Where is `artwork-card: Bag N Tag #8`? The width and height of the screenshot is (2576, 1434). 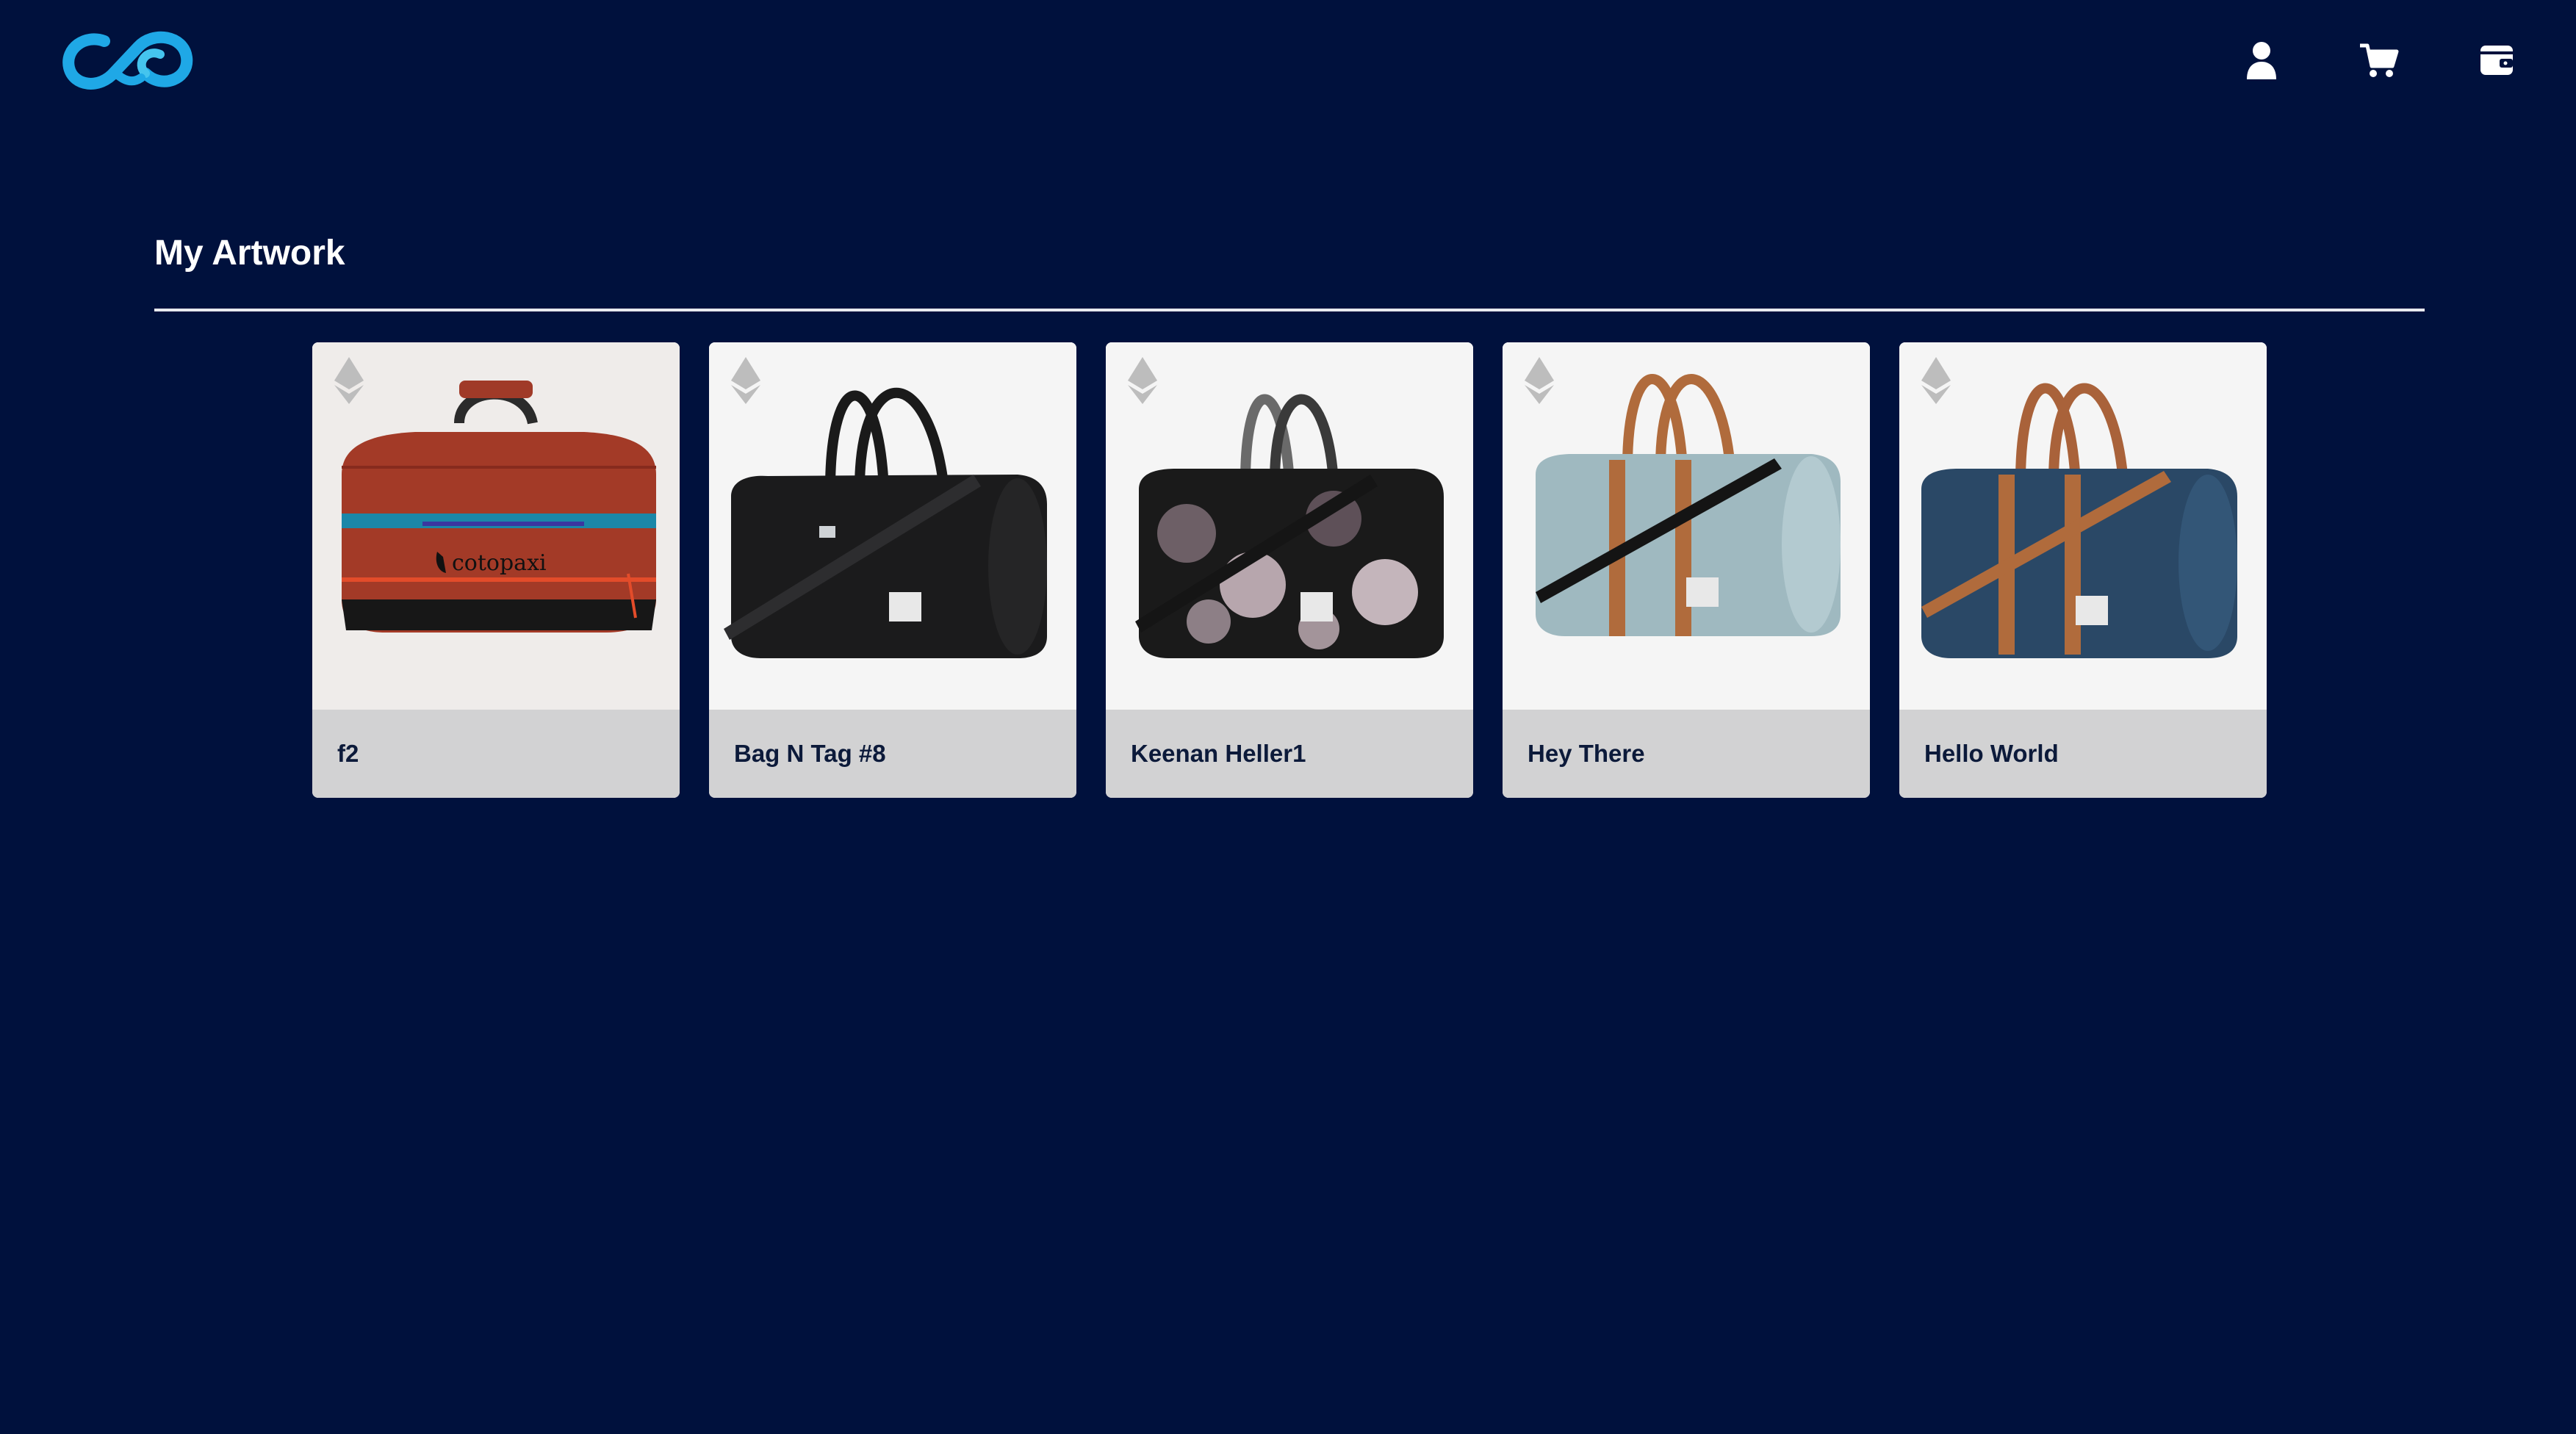
artwork-card: Bag N Tag #8 is located at coordinates (892, 570).